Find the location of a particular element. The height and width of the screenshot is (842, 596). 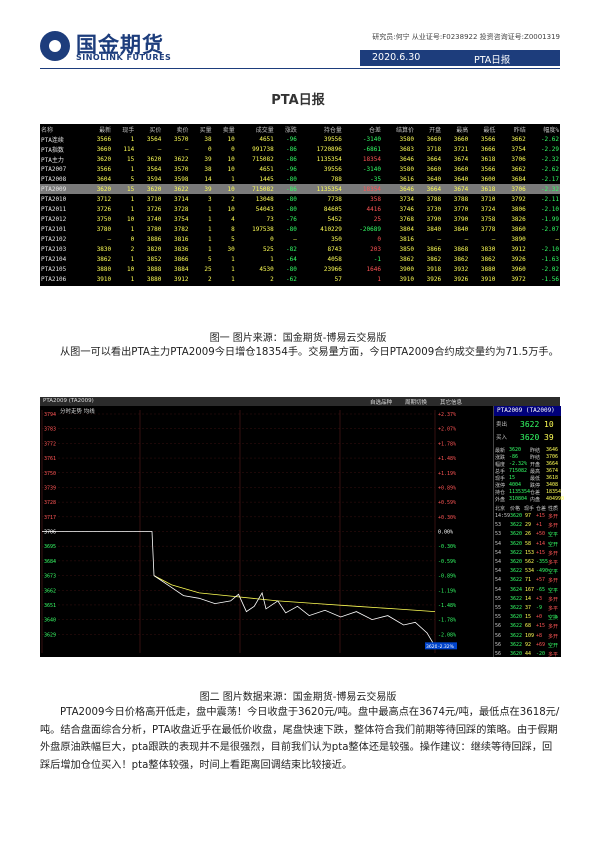

quote-cell: 7738 is located at coordinates (334, 199).